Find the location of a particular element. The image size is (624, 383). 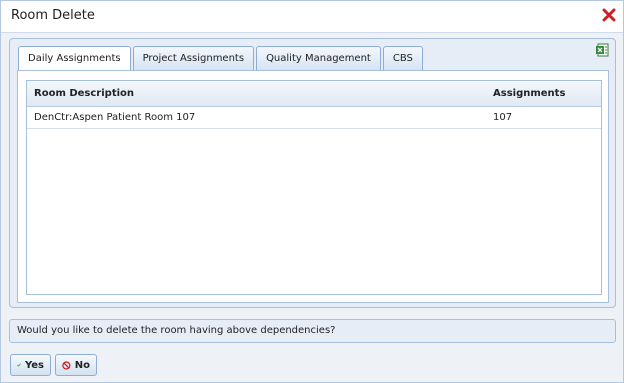

room-description-cell: DenCtr:Aspen Patient Room 107 is located at coordinates (115, 117).